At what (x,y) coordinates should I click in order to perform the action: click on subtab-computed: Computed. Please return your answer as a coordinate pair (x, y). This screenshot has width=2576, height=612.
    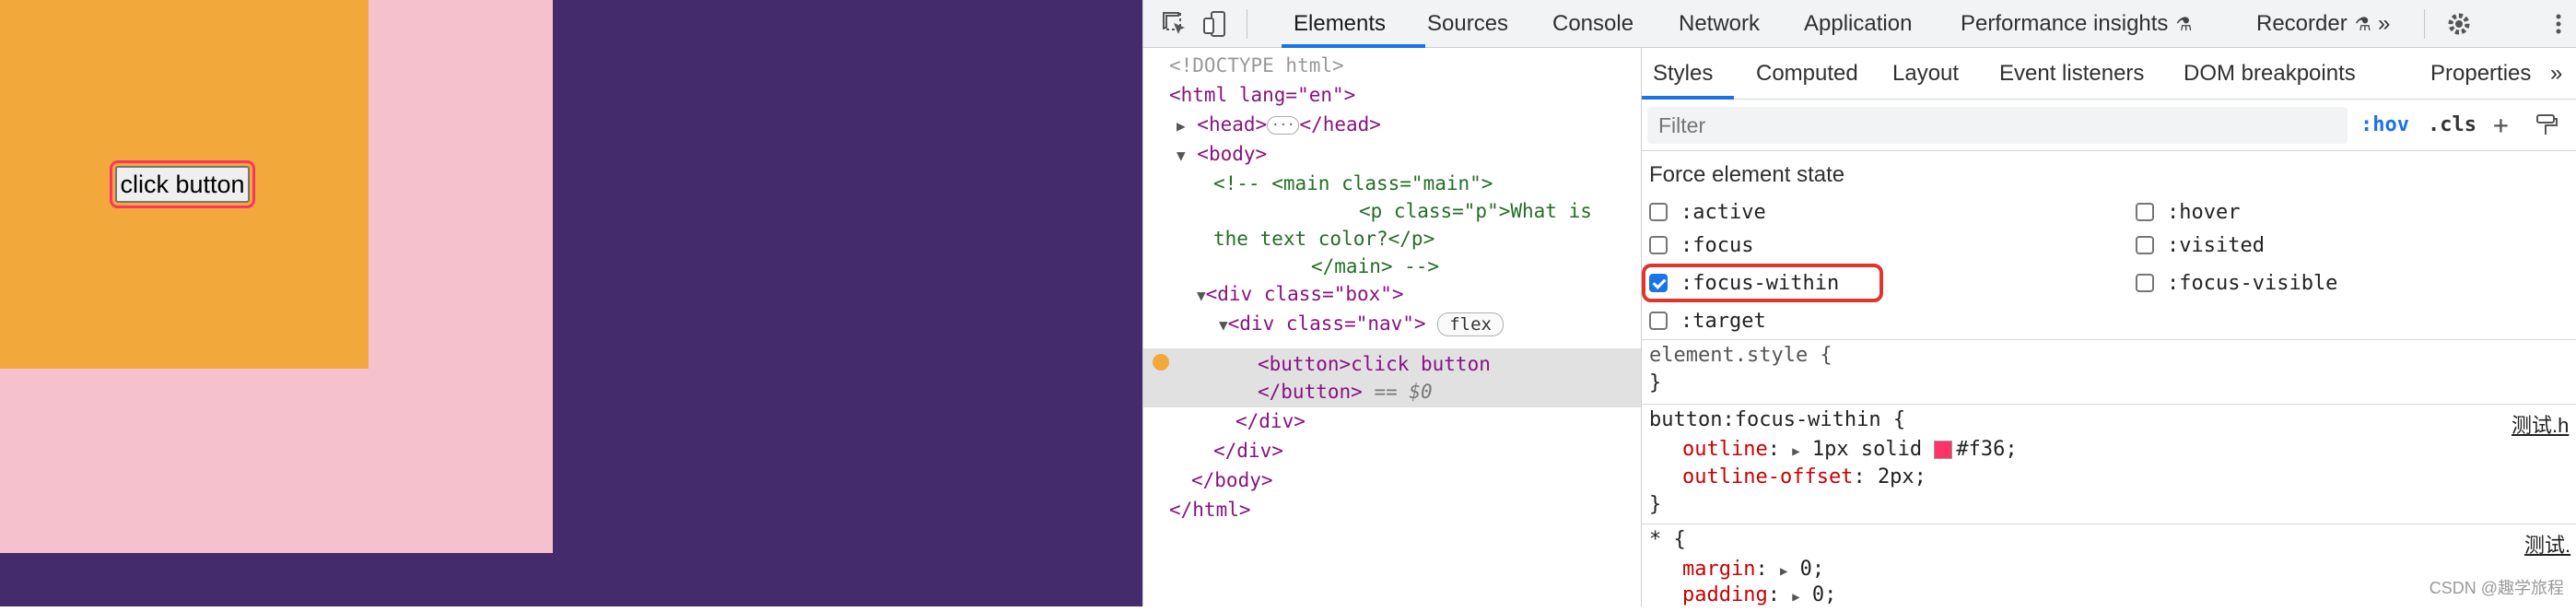
    Looking at the image, I should click on (1807, 74).